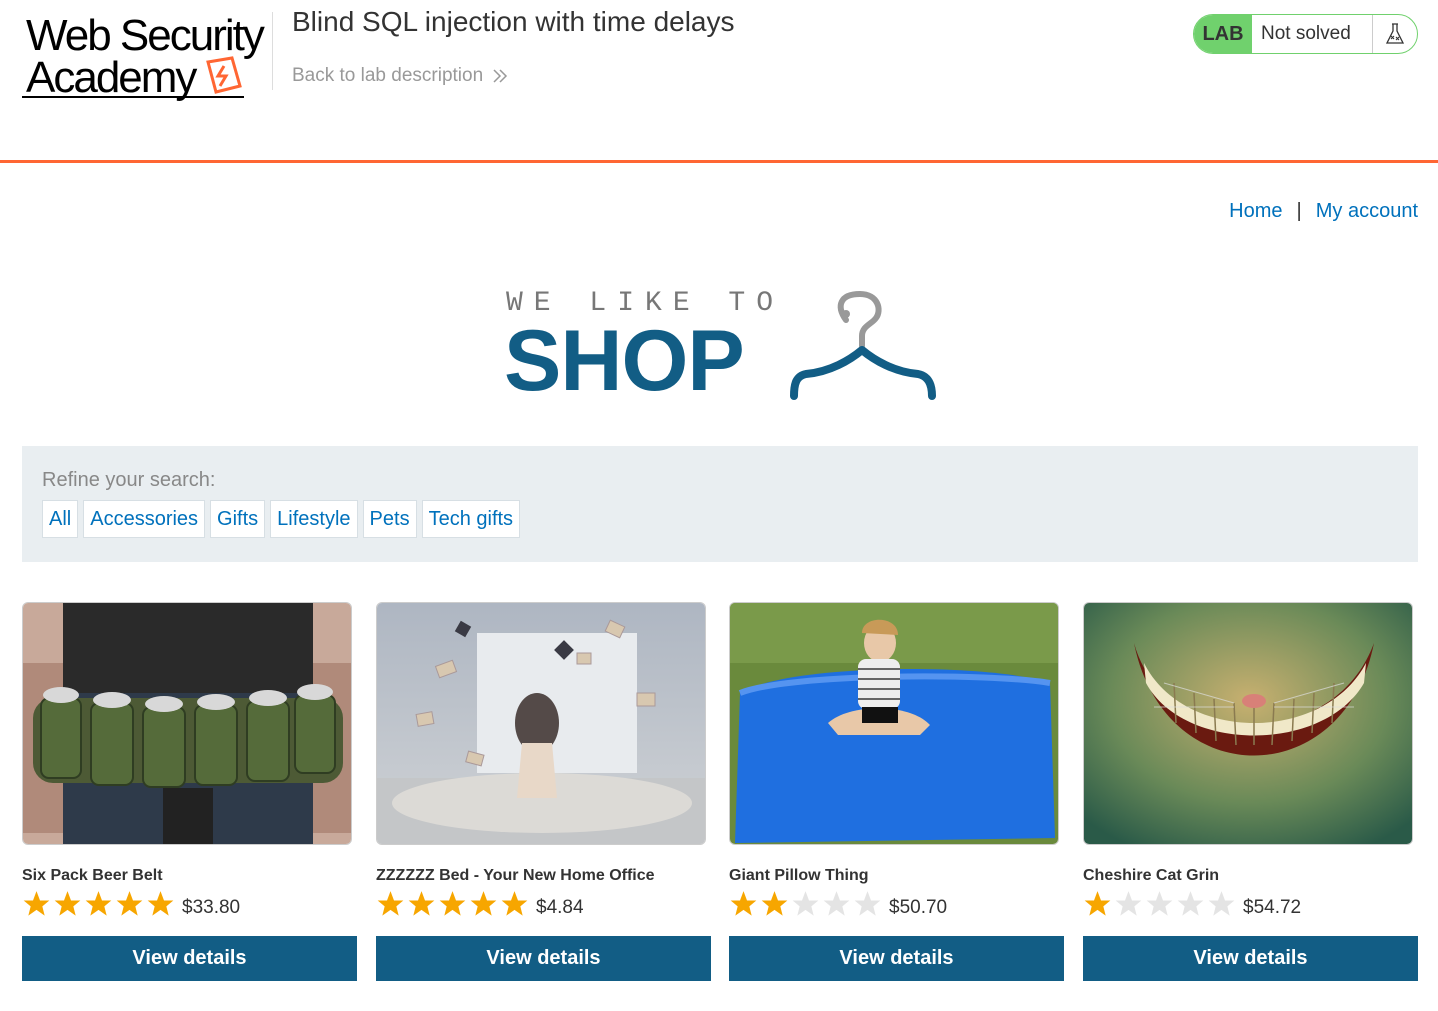  Describe the element at coordinates (500, 76) in the screenshot. I see `double-chevron-right-icon` at that location.